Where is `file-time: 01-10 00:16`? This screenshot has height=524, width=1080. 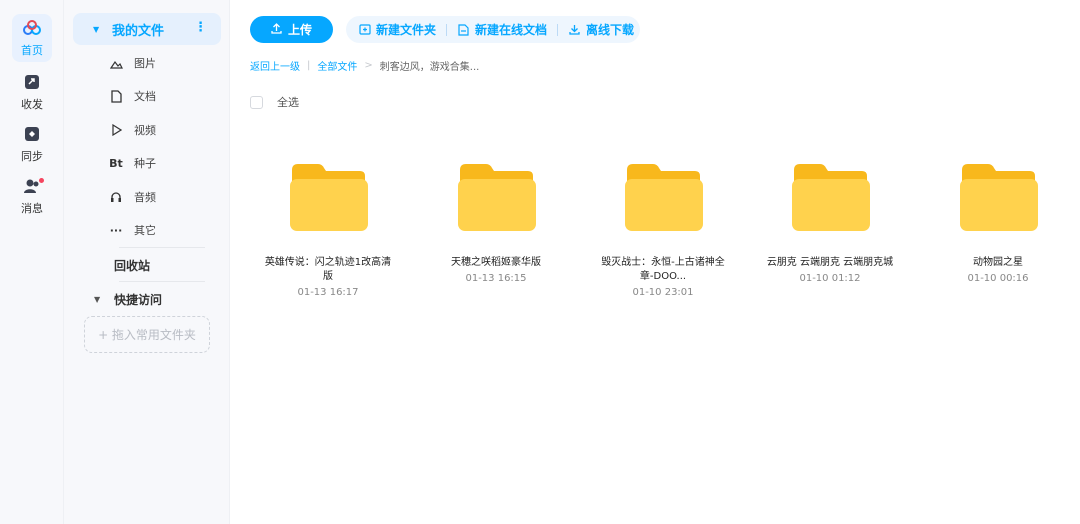 file-time: 01-10 00:16 is located at coordinates (998, 278).